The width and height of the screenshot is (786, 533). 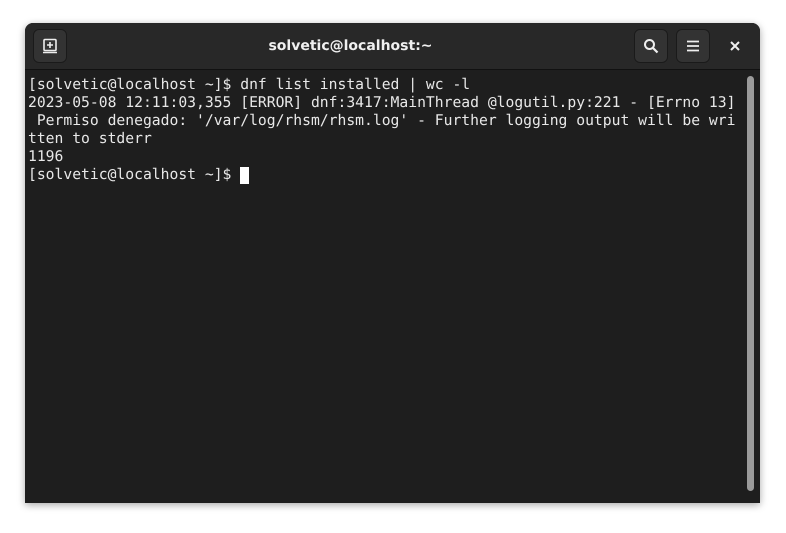 What do you see at coordinates (130, 175) in the screenshot?
I see `terminal-line: [solvetic@localhost ~]$` at bounding box center [130, 175].